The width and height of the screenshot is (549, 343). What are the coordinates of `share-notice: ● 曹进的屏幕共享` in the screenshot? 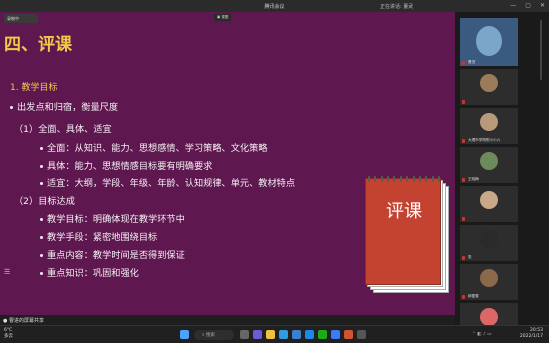 It's located at (23, 321).